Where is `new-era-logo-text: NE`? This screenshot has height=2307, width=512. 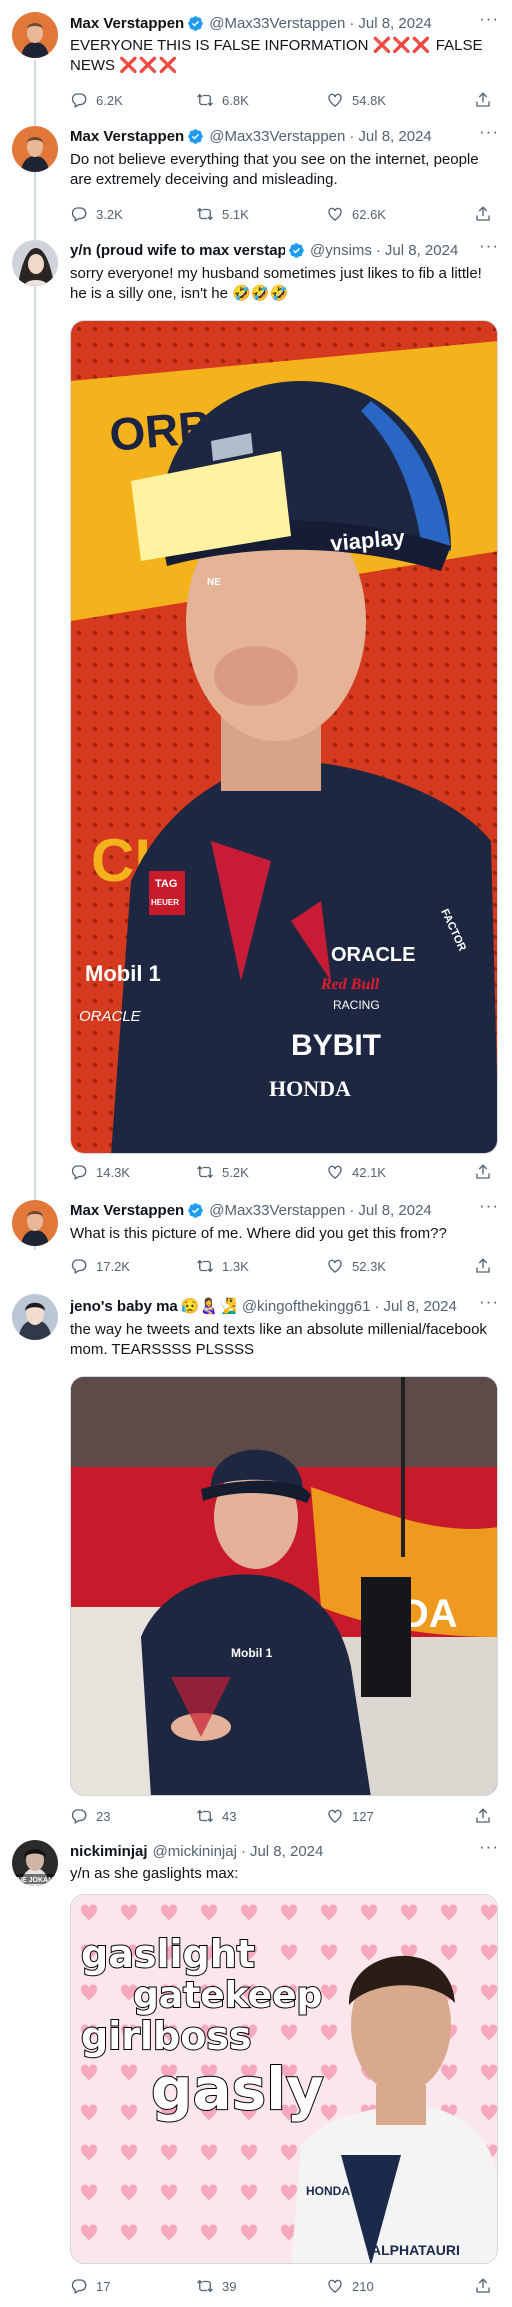
new-era-logo-text: NE is located at coordinates (214, 582).